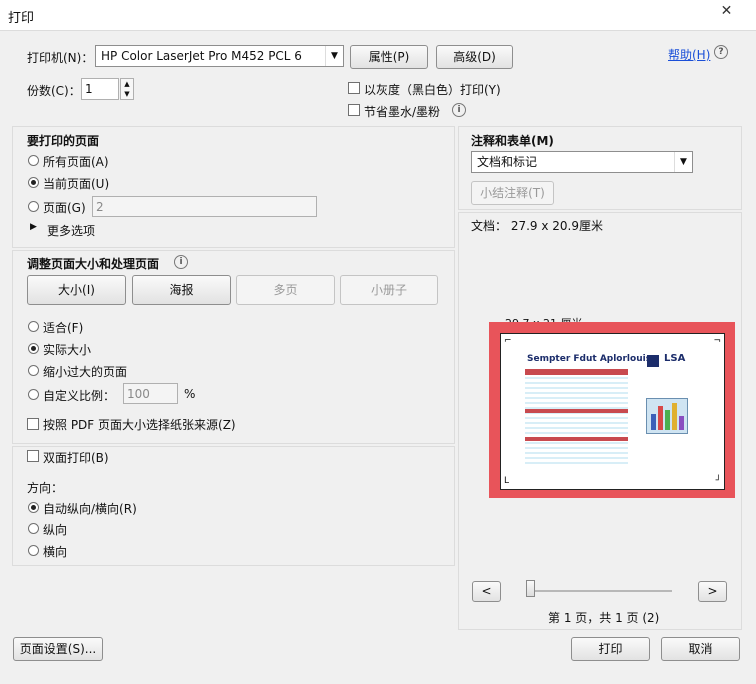 The image size is (756, 684). Describe the element at coordinates (508, 341) in the screenshot. I see `corner-mark: ⌐` at that location.